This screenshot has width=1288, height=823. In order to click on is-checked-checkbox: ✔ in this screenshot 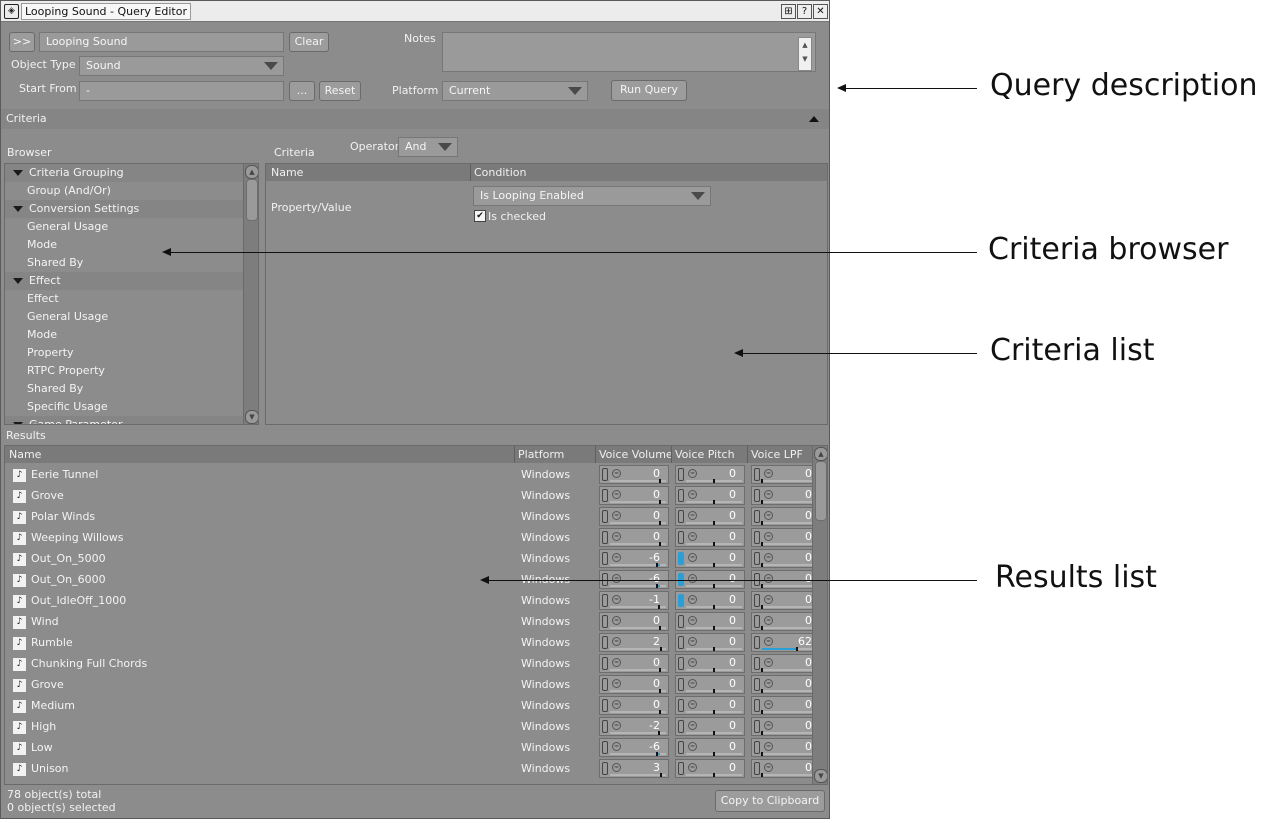, I will do `click(480, 216)`.